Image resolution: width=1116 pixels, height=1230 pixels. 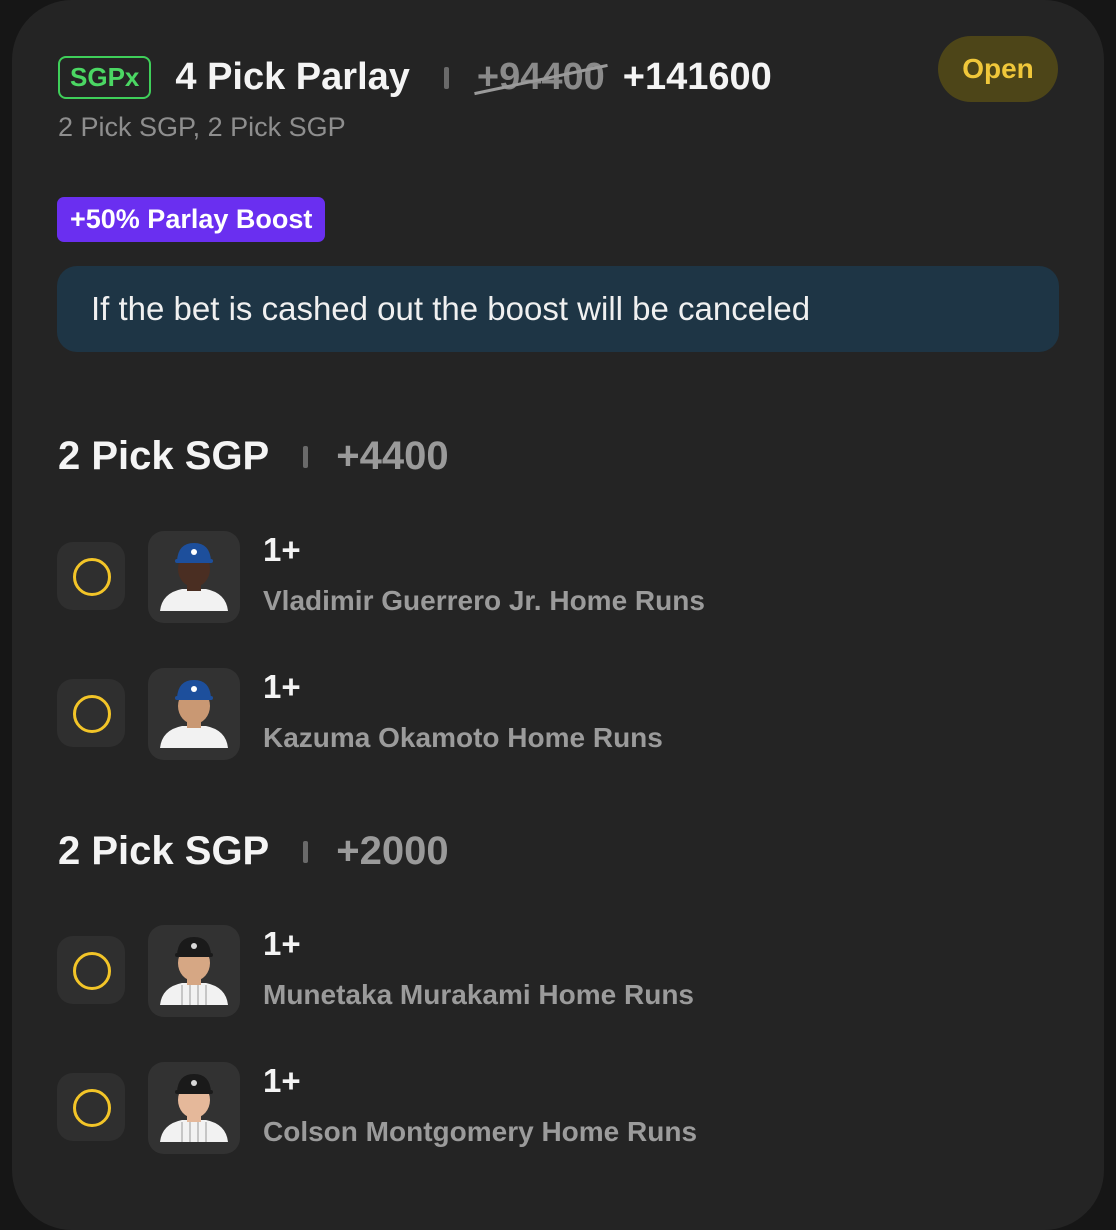 I want to click on leg-item: 1+ Colson Montgomery Home Runs, so click(x=557, y=1108).